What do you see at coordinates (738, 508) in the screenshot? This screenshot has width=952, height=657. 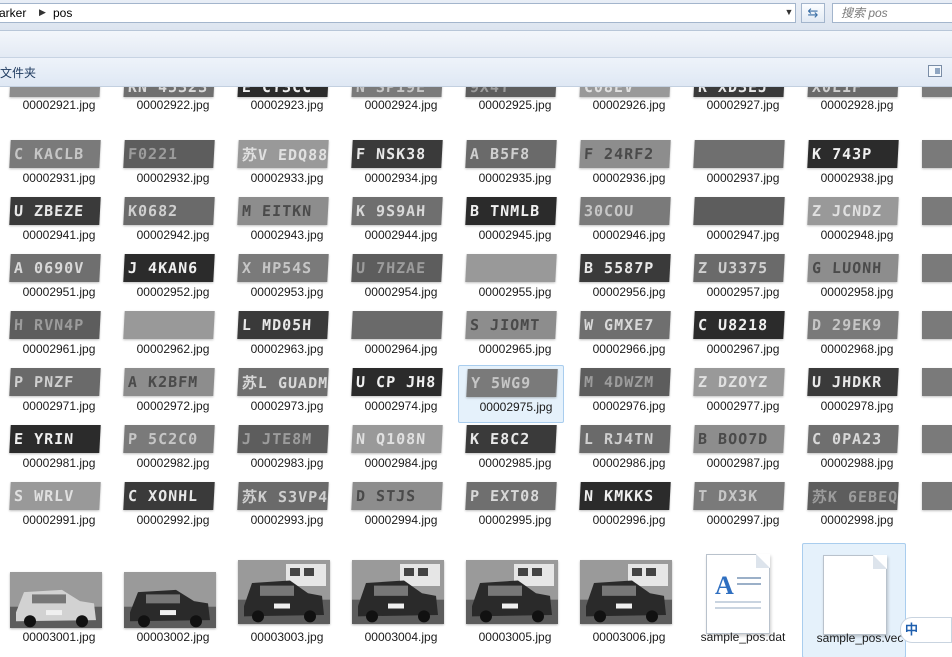 I see `file-item: T DX3K 00002997.jpg` at bounding box center [738, 508].